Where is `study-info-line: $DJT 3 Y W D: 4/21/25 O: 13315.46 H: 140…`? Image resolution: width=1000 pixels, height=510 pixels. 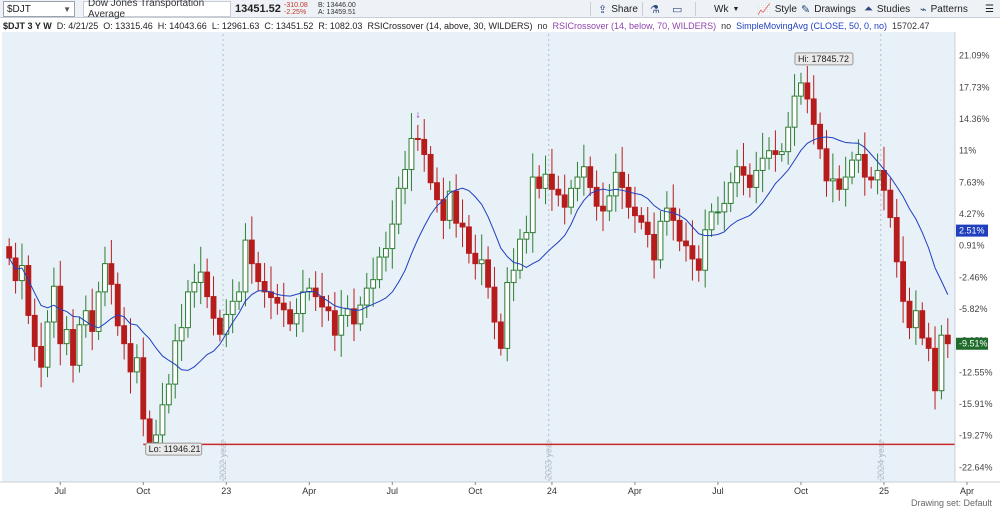 study-info-line: $DJT 3 Y W D: 4/21/25 O: 13315.46 H: 140… is located at coordinates (466, 25).